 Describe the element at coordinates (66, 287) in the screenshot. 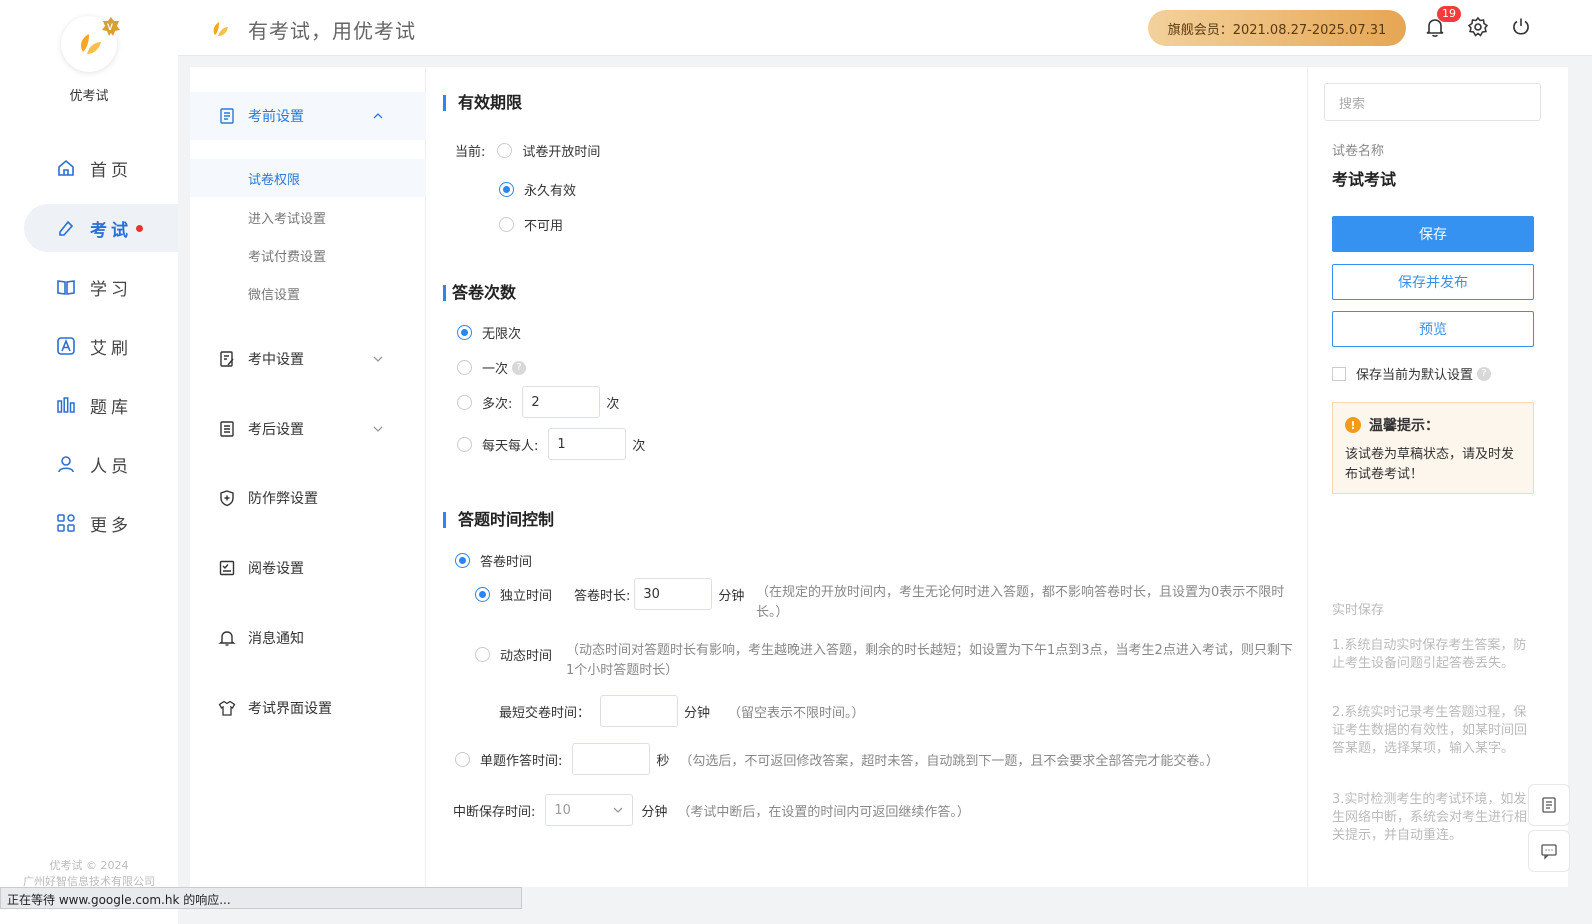

I see `book-icon` at that location.